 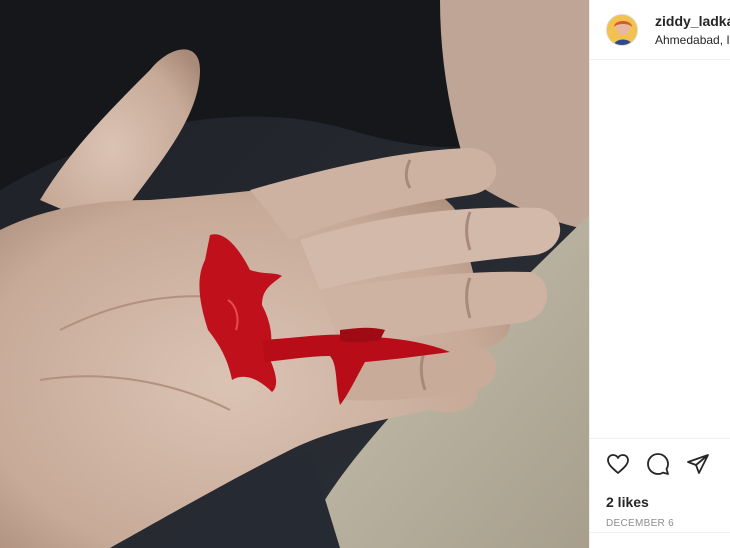 What do you see at coordinates (668, 502) in the screenshot?
I see `likes-count: 2 likes` at bounding box center [668, 502].